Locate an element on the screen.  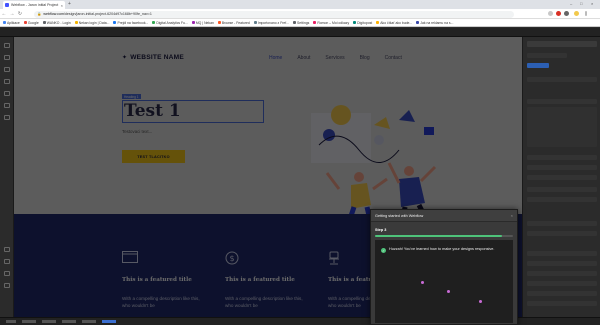
forward-icon: → is located at coordinates (12, 14).